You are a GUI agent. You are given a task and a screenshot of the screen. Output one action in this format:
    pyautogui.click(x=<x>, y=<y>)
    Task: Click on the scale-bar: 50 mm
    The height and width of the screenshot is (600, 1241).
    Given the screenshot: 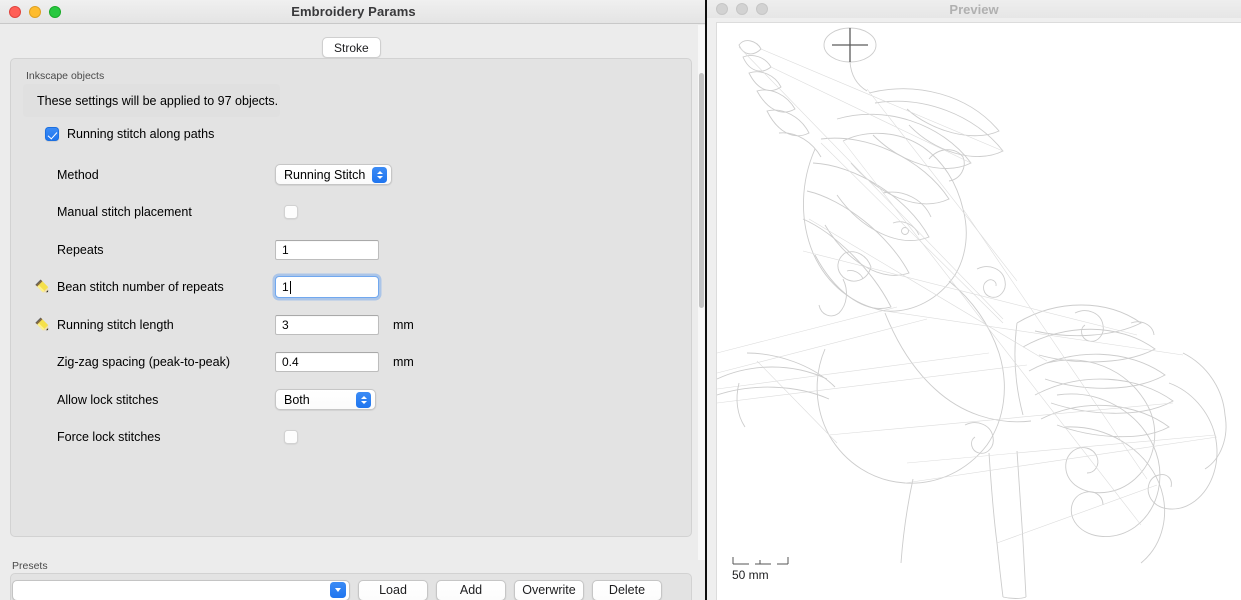 What is the action you would take?
    pyautogui.click(x=792, y=569)
    